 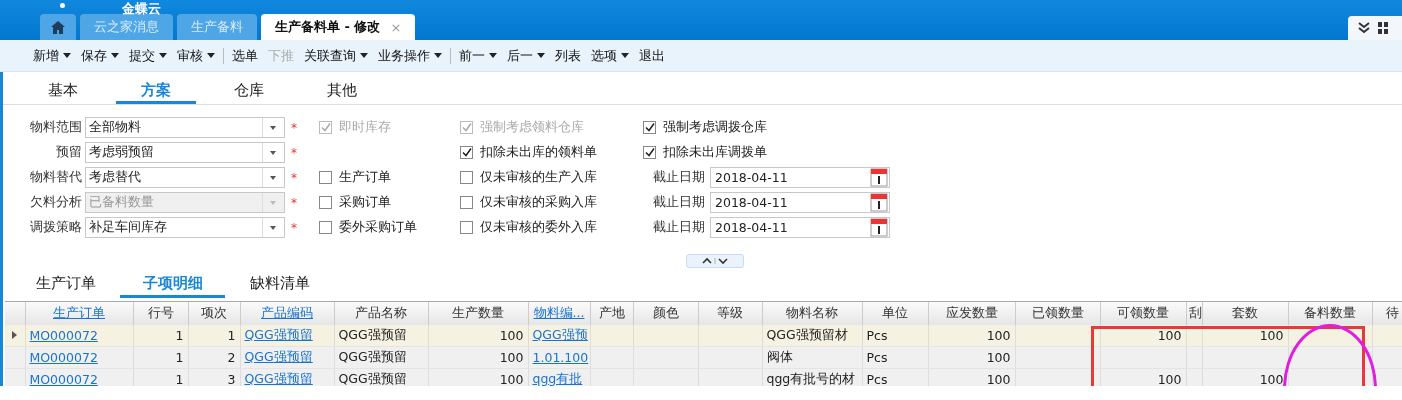 I want to click on toolbar-button: 业务操作, so click(x=410, y=55).